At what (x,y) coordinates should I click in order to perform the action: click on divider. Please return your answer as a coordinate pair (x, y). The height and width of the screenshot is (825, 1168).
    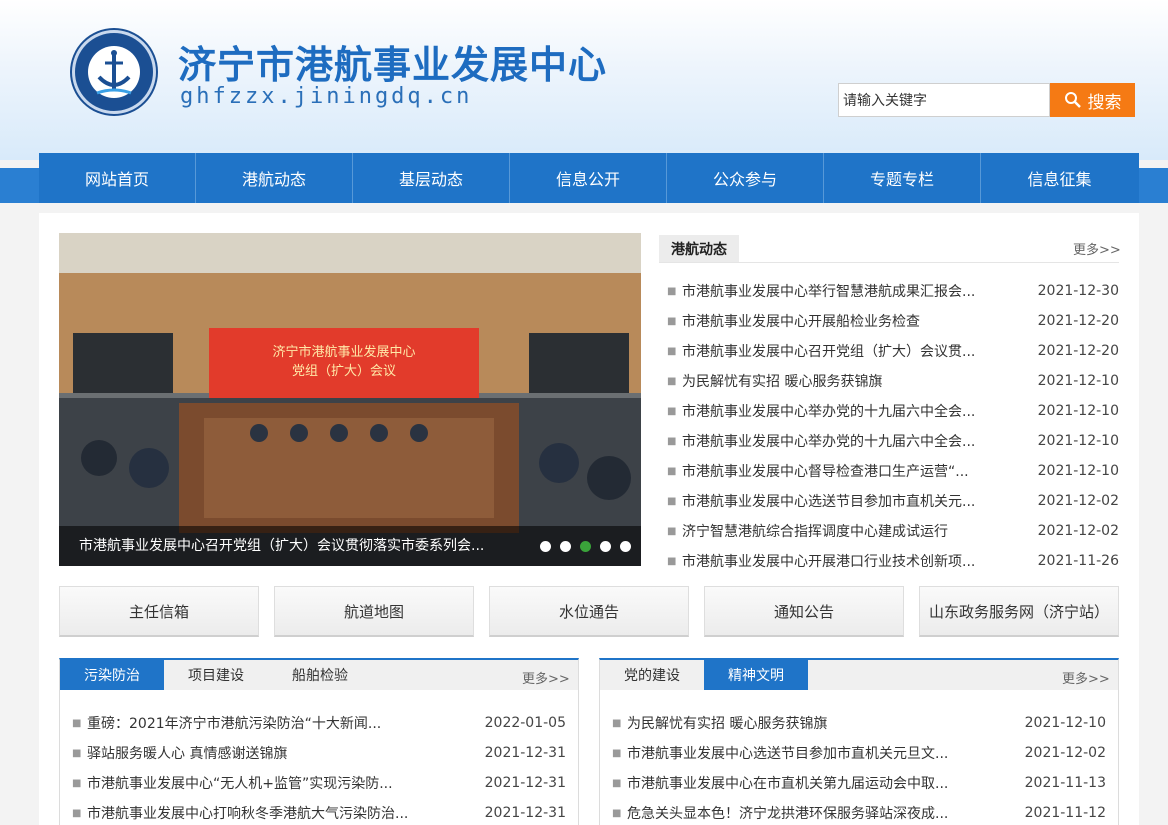
    Looking at the image, I should click on (889, 262).